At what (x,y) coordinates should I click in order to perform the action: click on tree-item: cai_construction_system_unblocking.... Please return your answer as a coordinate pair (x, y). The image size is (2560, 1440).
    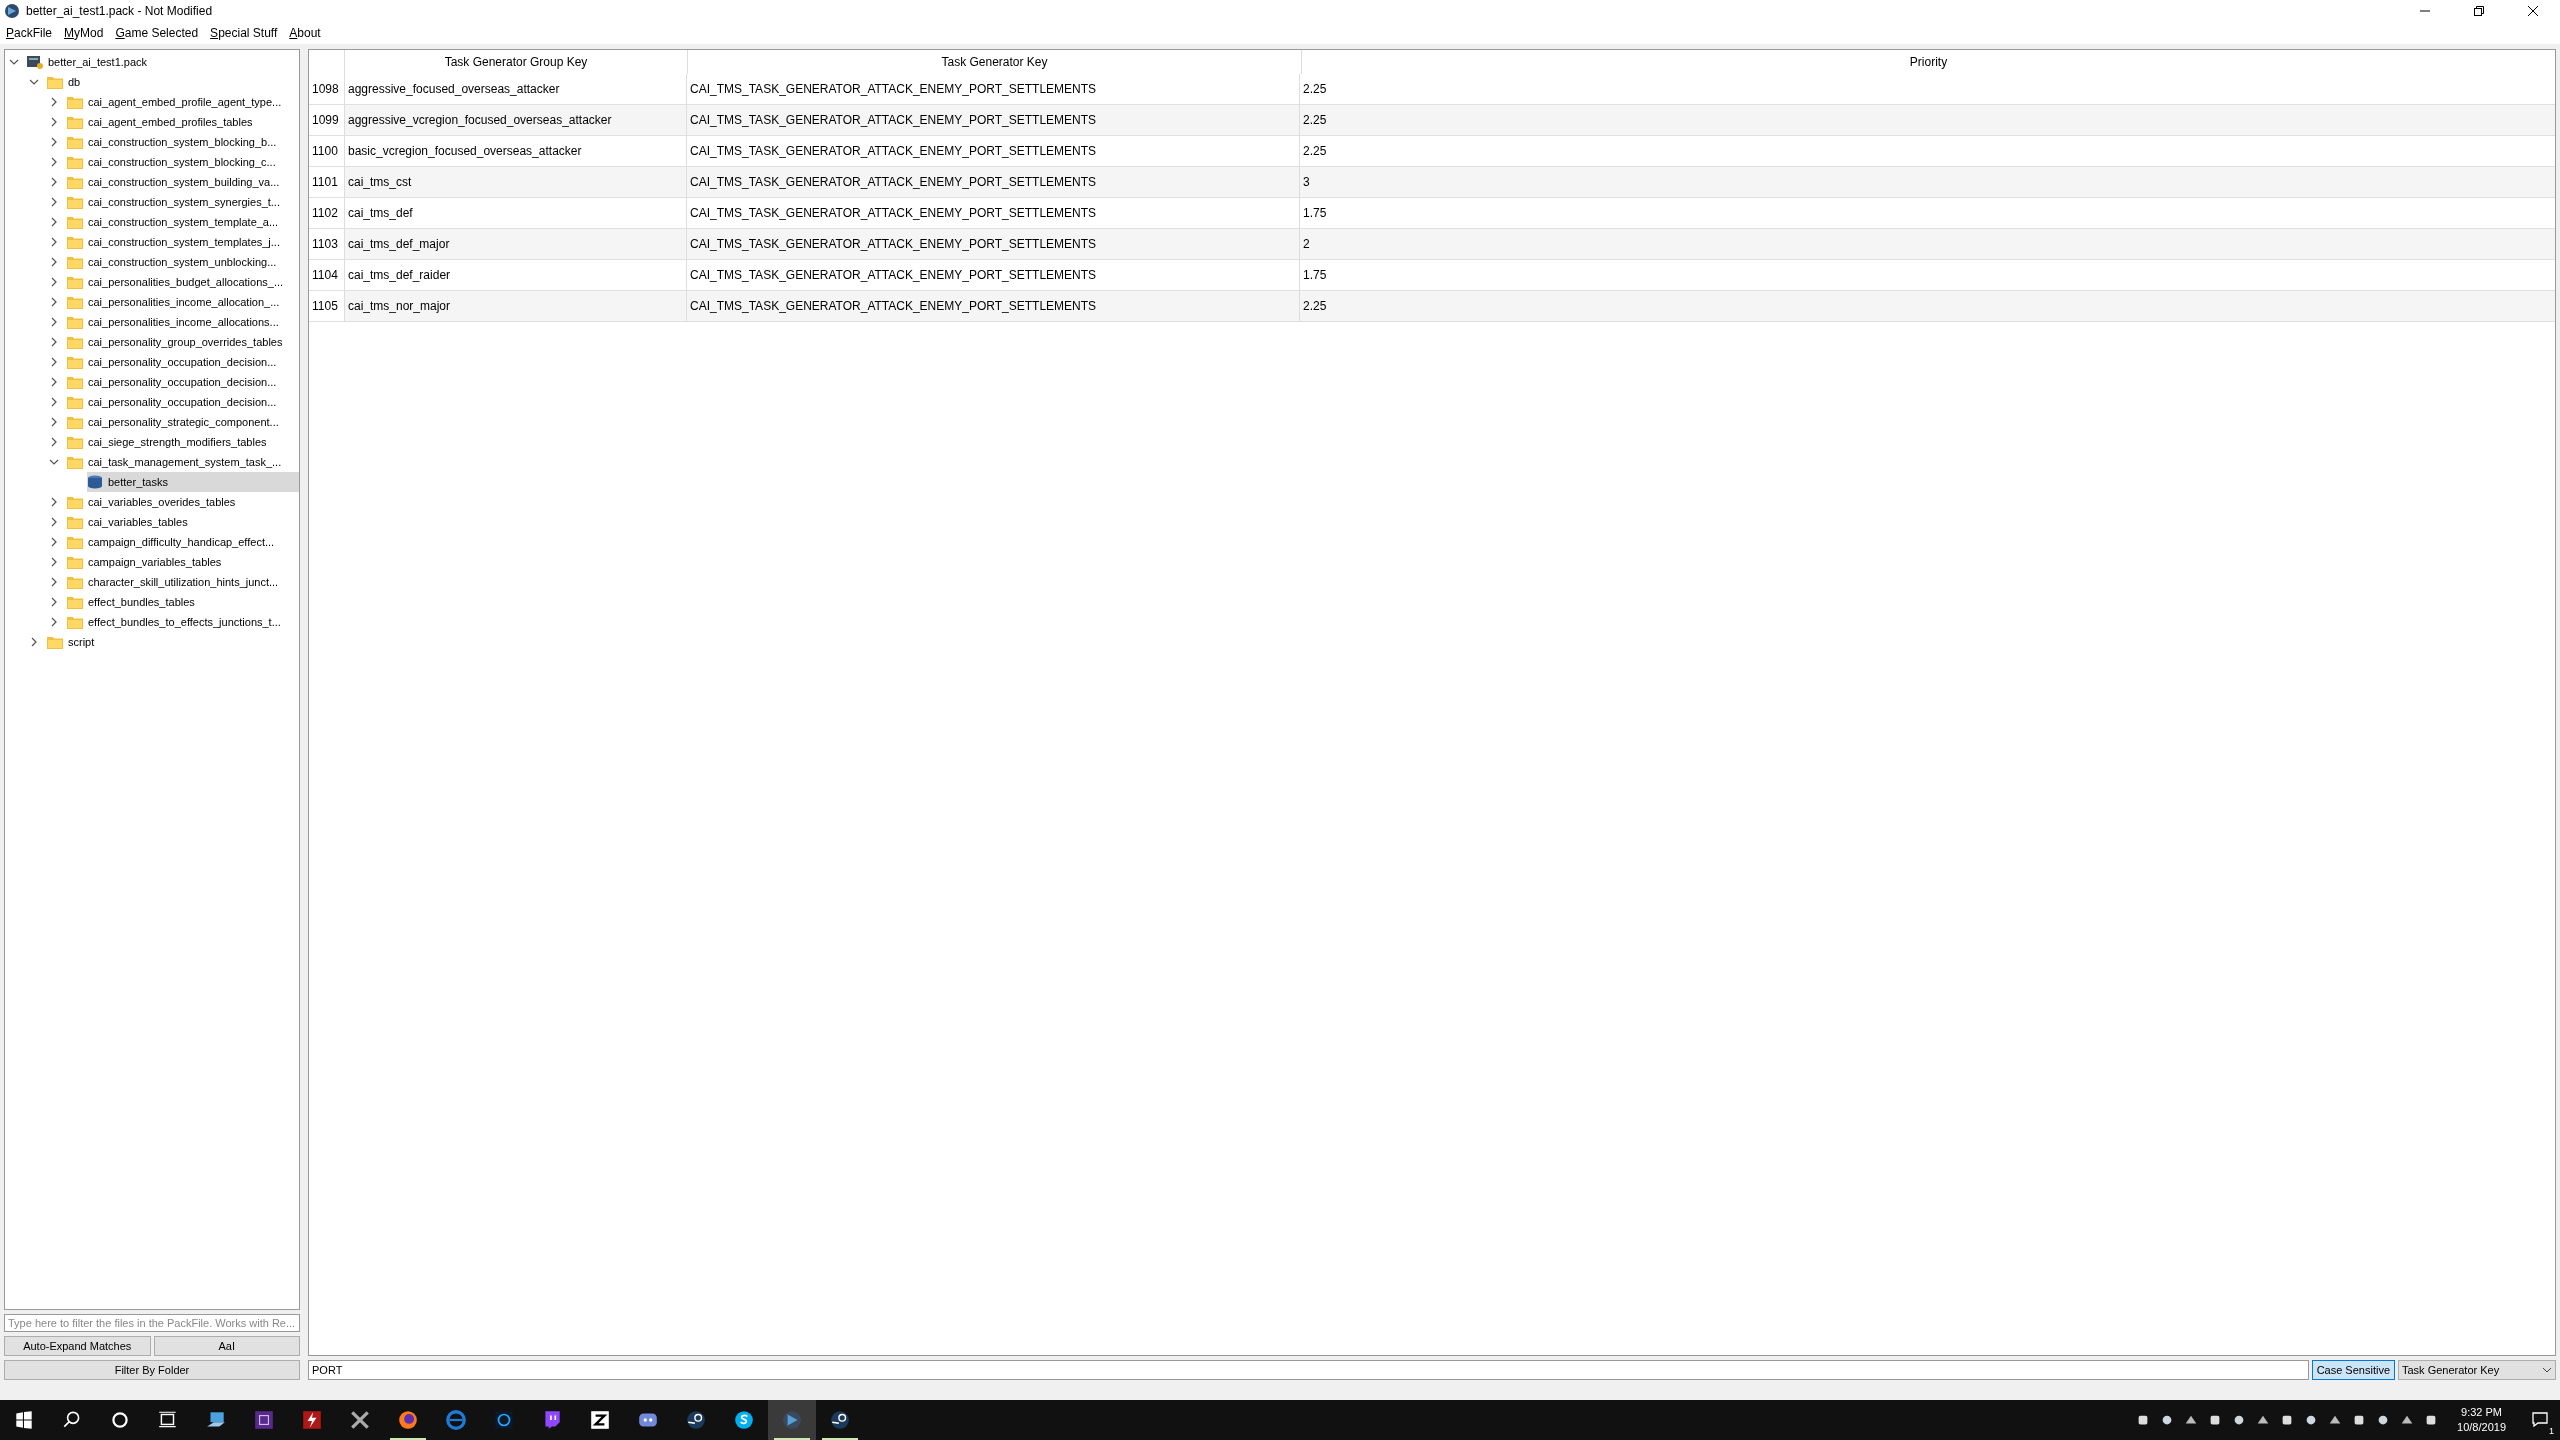
    Looking at the image, I should click on (183, 262).